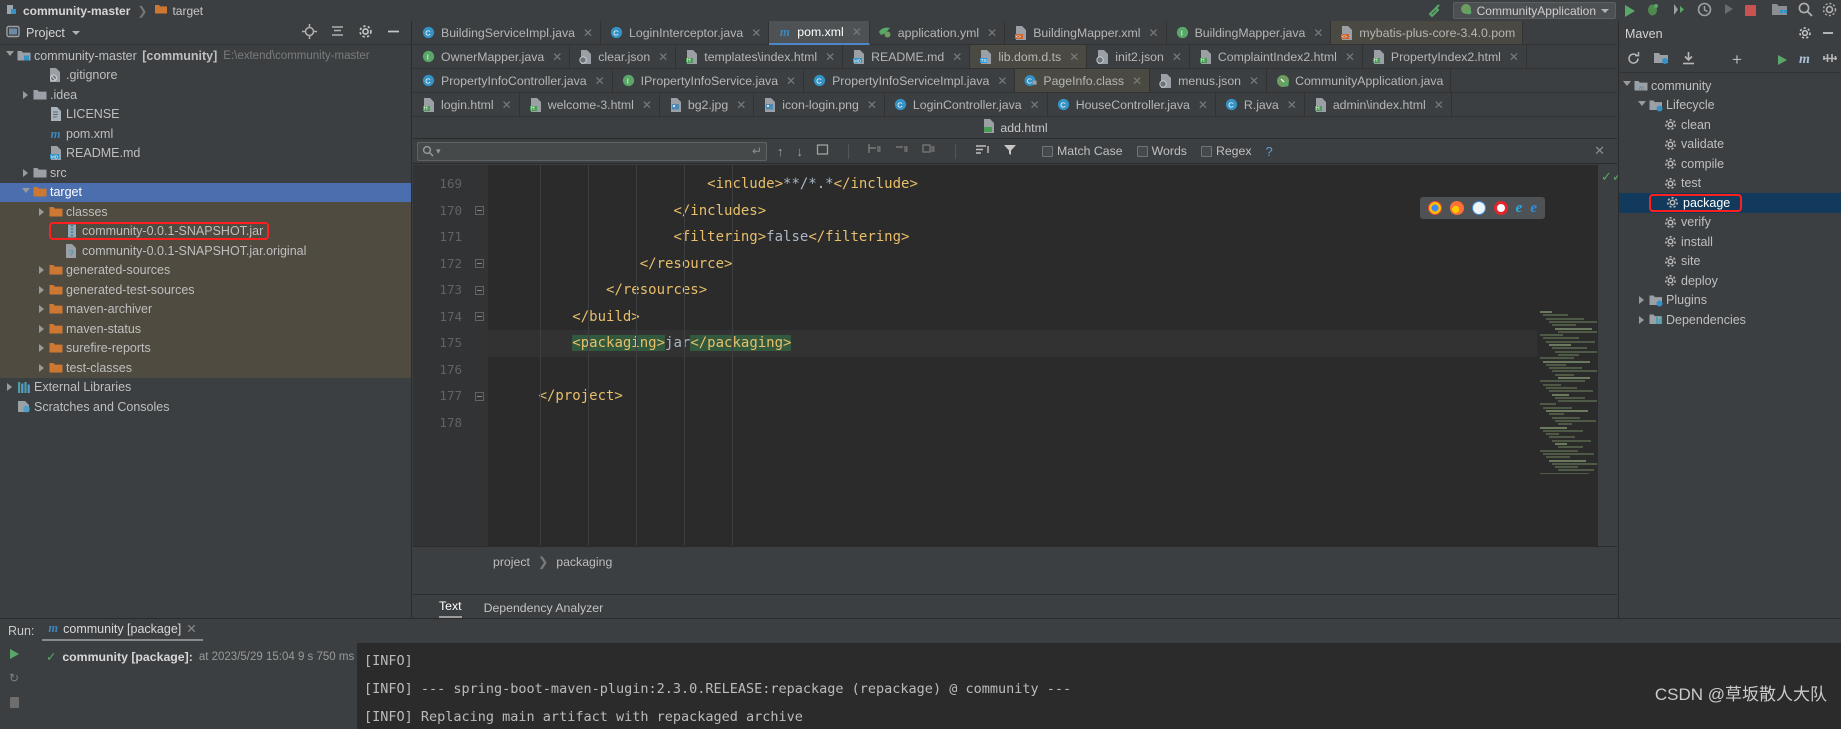 This screenshot has width=1841, height=729. Describe the element at coordinates (902, 151) in the screenshot. I see `remove-line-icon` at that location.